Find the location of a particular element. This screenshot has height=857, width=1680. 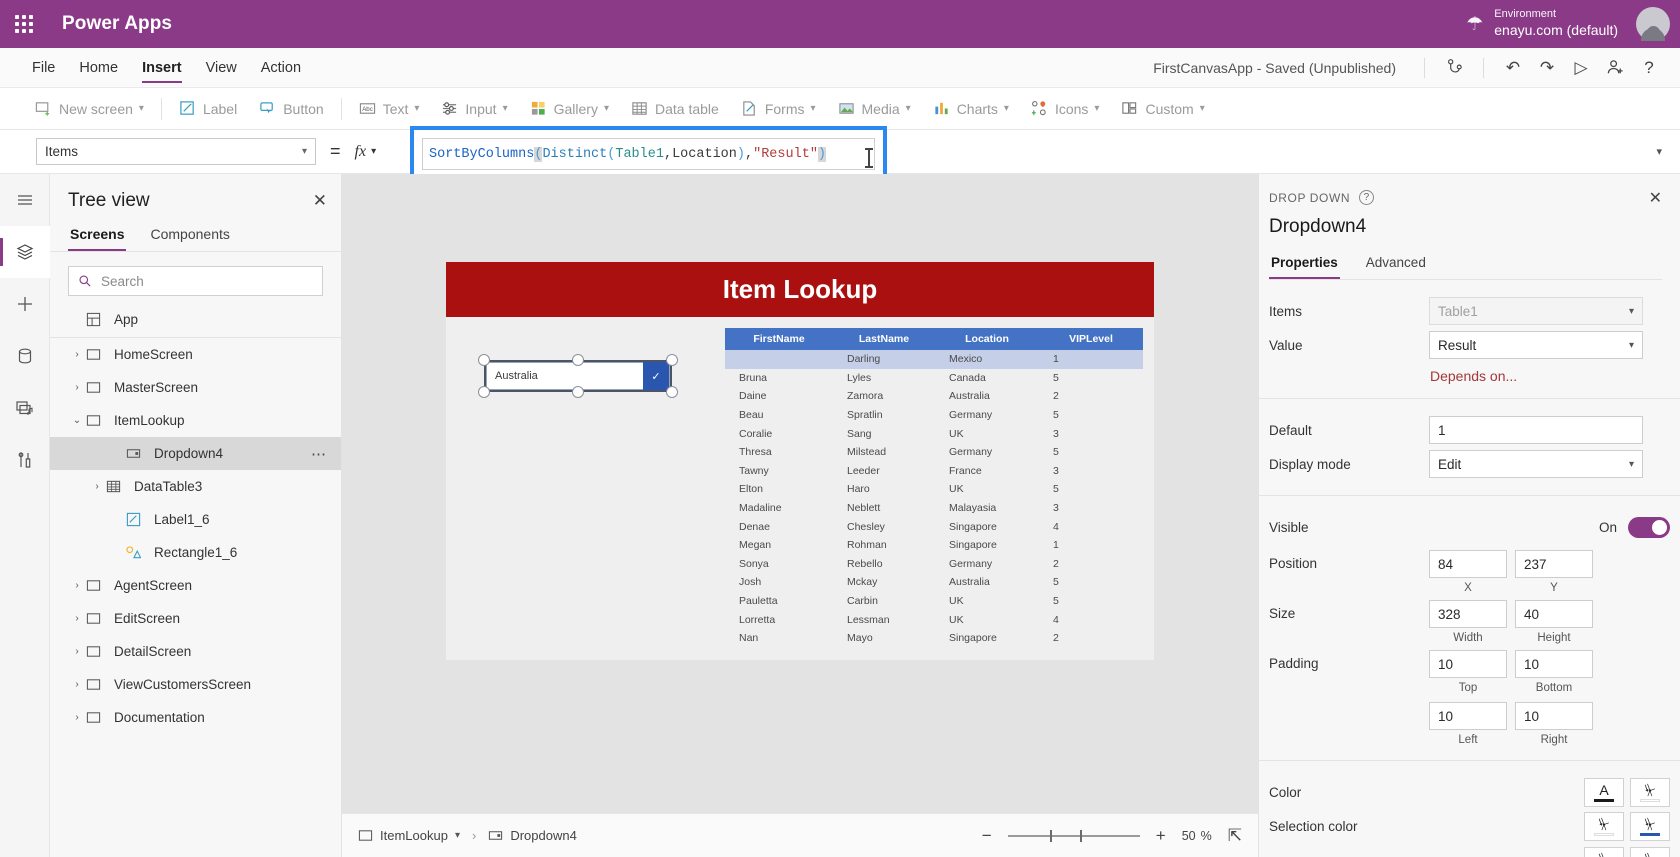

more-options-icon: ⋯ is located at coordinates (319, 454).